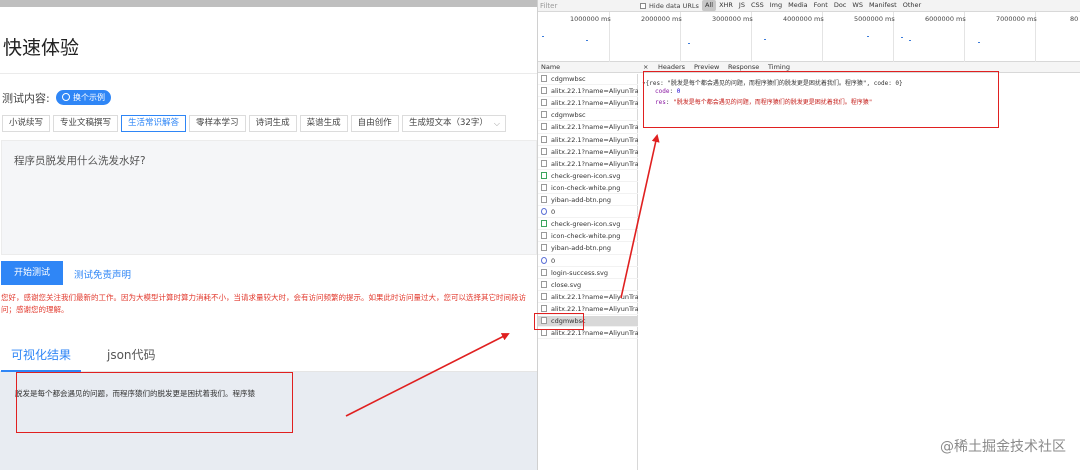  Describe the element at coordinates (41, 359) in the screenshot. I see `tab-visual-result: 可视化结果` at that location.